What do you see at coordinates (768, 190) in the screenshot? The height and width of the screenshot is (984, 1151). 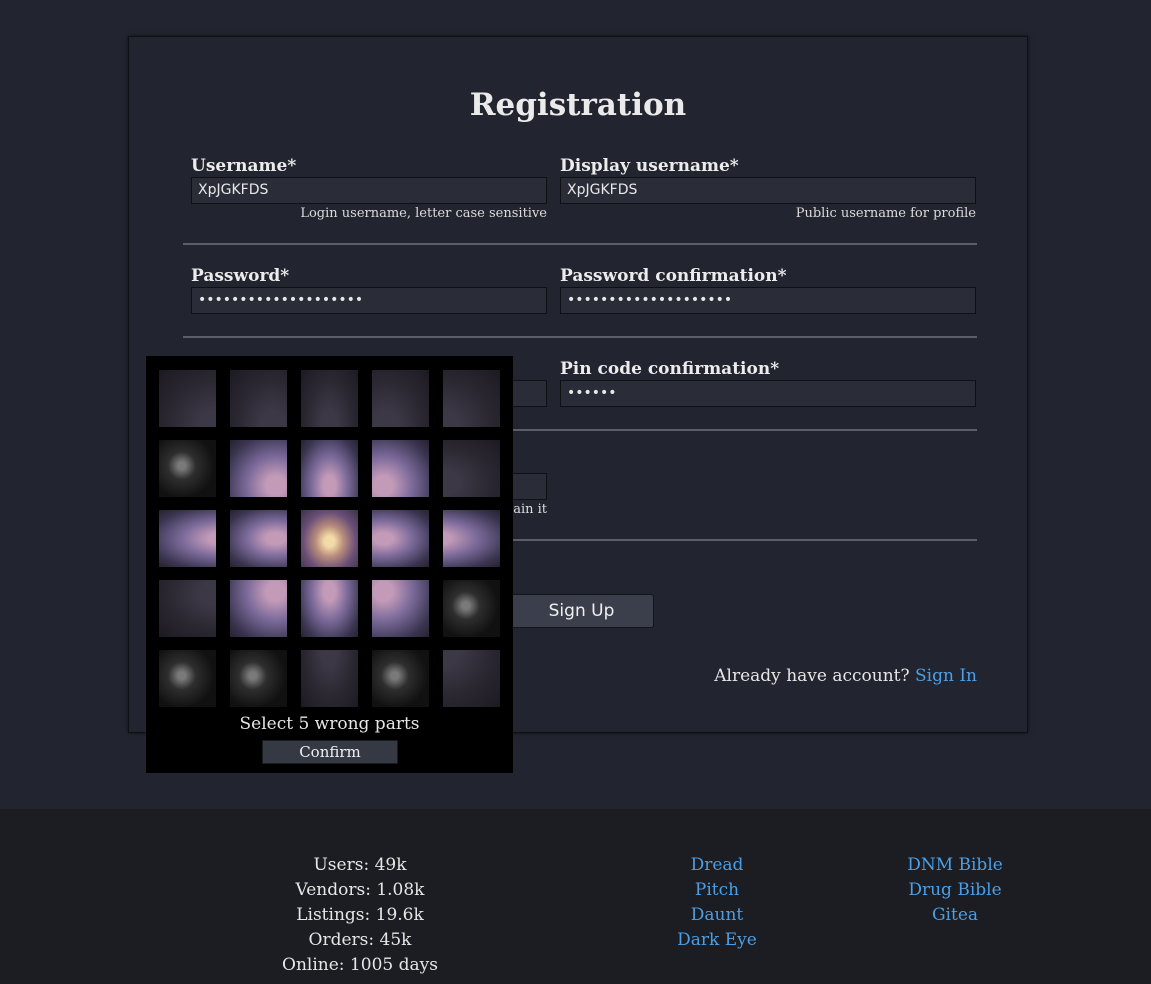 I see `display-username-input: XpJGKFDS` at bounding box center [768, 190].